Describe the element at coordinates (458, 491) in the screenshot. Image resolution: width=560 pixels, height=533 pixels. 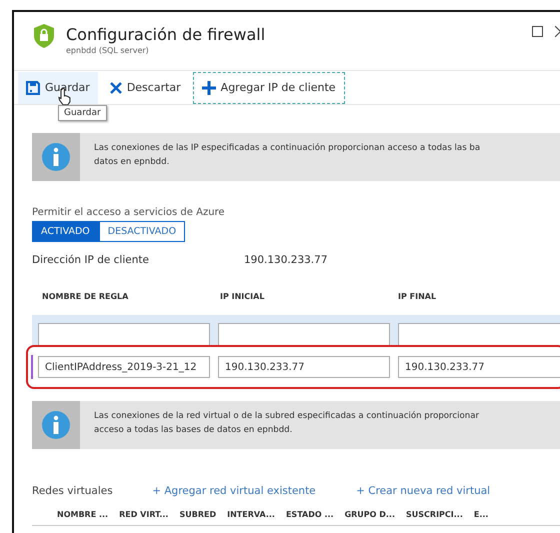
I see `link: + Crear nueva red virtual` at that location.